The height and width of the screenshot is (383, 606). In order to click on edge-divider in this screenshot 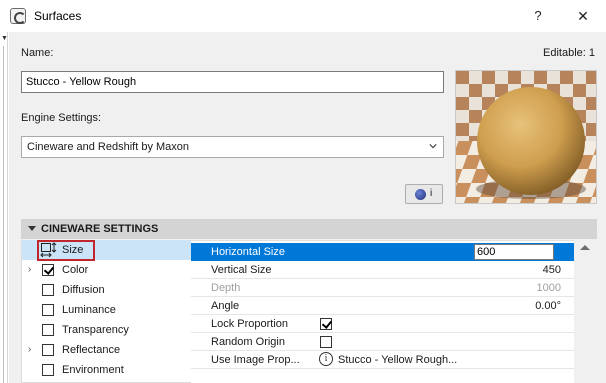, I will do `click(3, 214)`.